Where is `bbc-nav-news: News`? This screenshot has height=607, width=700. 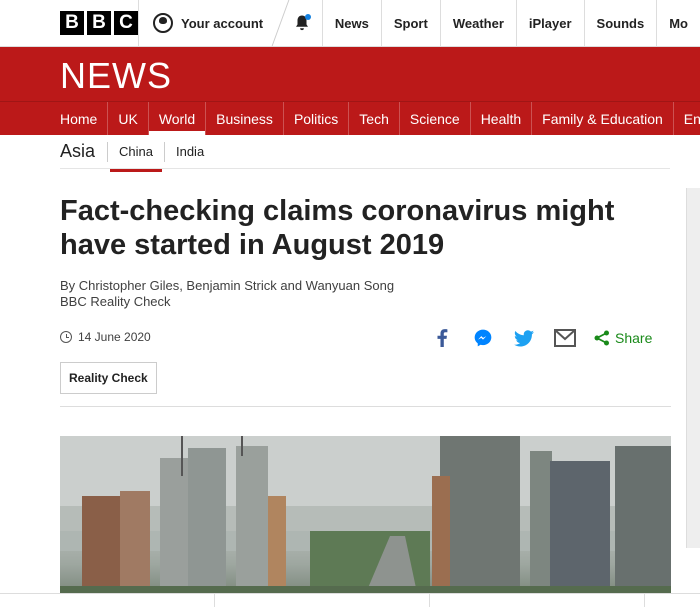
bbc-nav-news: News is located at coordinates (351, 23).